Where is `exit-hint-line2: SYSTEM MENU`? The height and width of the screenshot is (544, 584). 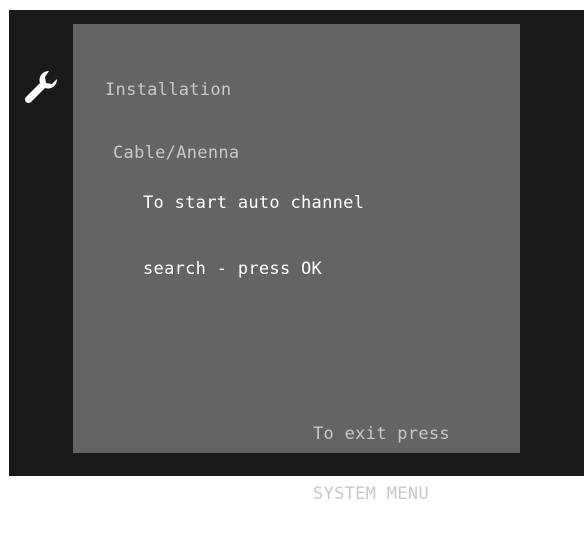
exit-hint-line2: SYSTEM MENU is located at coordinates (371, 494).